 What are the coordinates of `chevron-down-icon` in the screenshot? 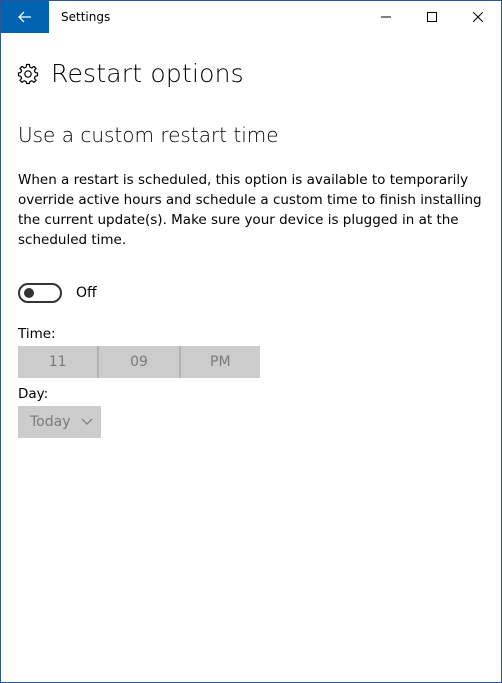 It's located at (87, 422).